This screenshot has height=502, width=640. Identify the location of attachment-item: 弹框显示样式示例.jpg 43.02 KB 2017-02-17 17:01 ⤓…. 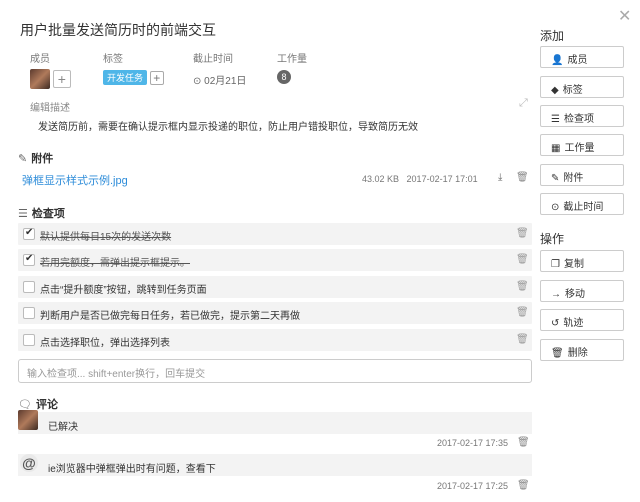
(275, 180).